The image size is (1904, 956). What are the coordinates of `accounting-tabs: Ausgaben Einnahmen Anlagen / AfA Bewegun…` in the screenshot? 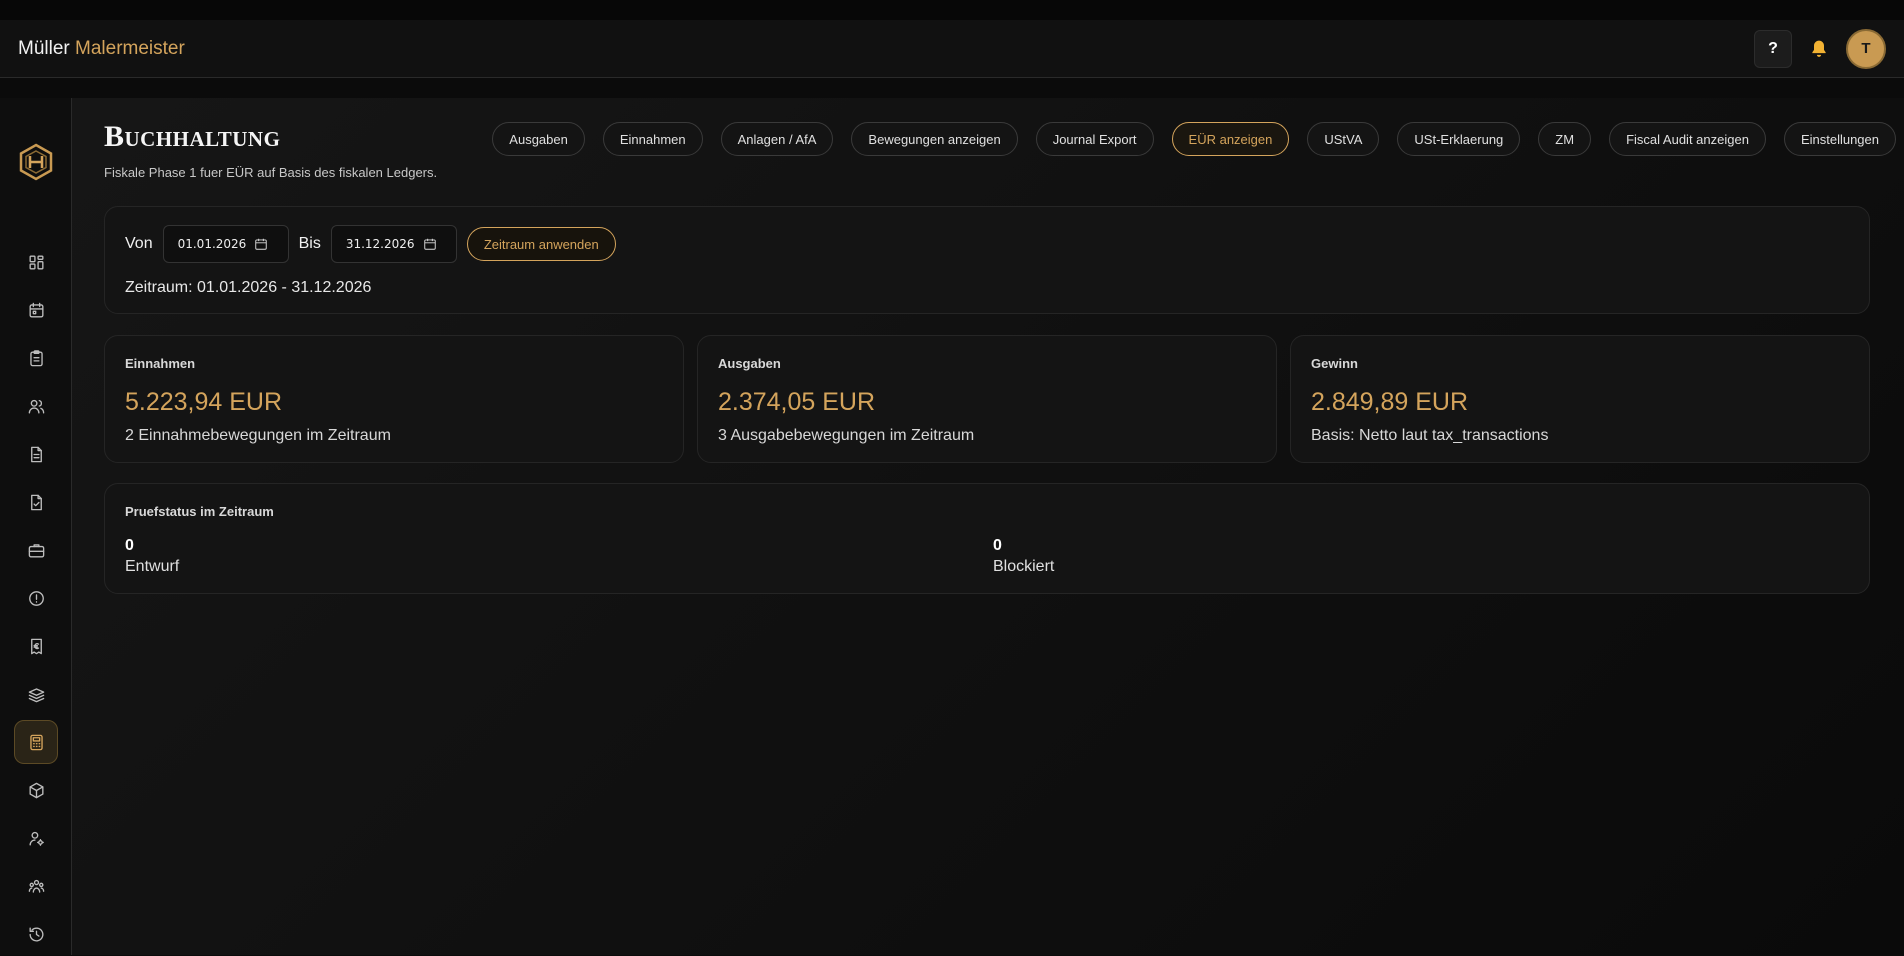 It's located at (1194, 139).